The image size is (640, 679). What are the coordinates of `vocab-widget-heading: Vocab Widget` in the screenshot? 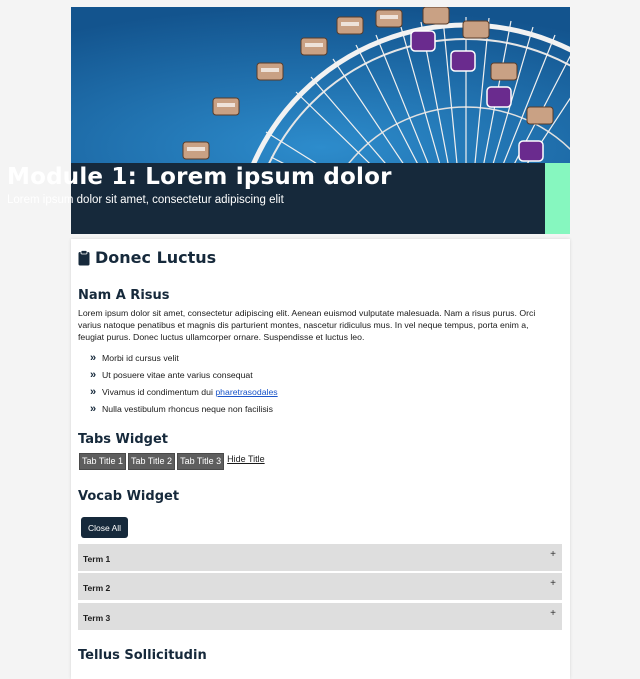 It's located at (129, 496).